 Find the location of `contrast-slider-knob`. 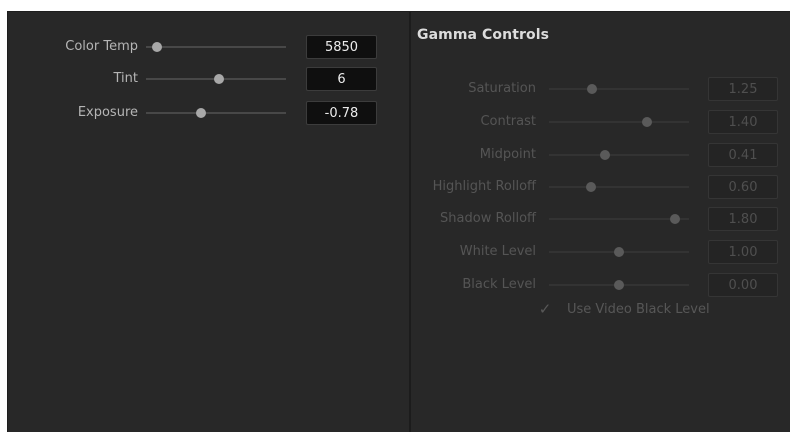

contrast-slider-knob is located at coordinates (647, 122).